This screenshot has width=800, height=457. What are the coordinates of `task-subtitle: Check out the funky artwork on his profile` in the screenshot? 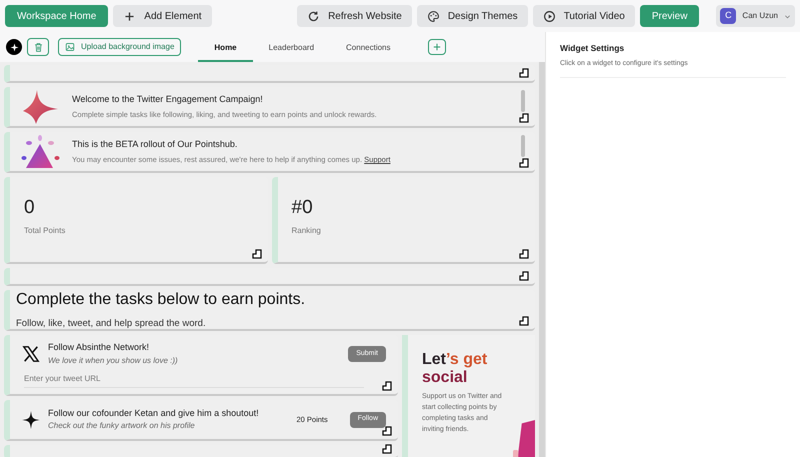 It's located at (122, 426).